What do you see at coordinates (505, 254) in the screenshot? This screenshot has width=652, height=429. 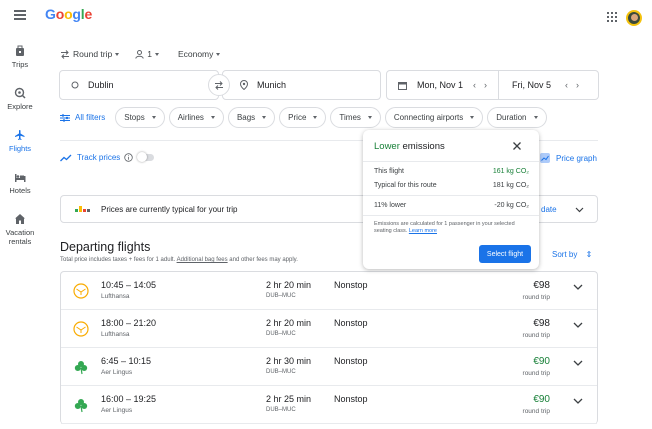 I see `select-flight-button: Select flight` at bounding box center [505, 254].